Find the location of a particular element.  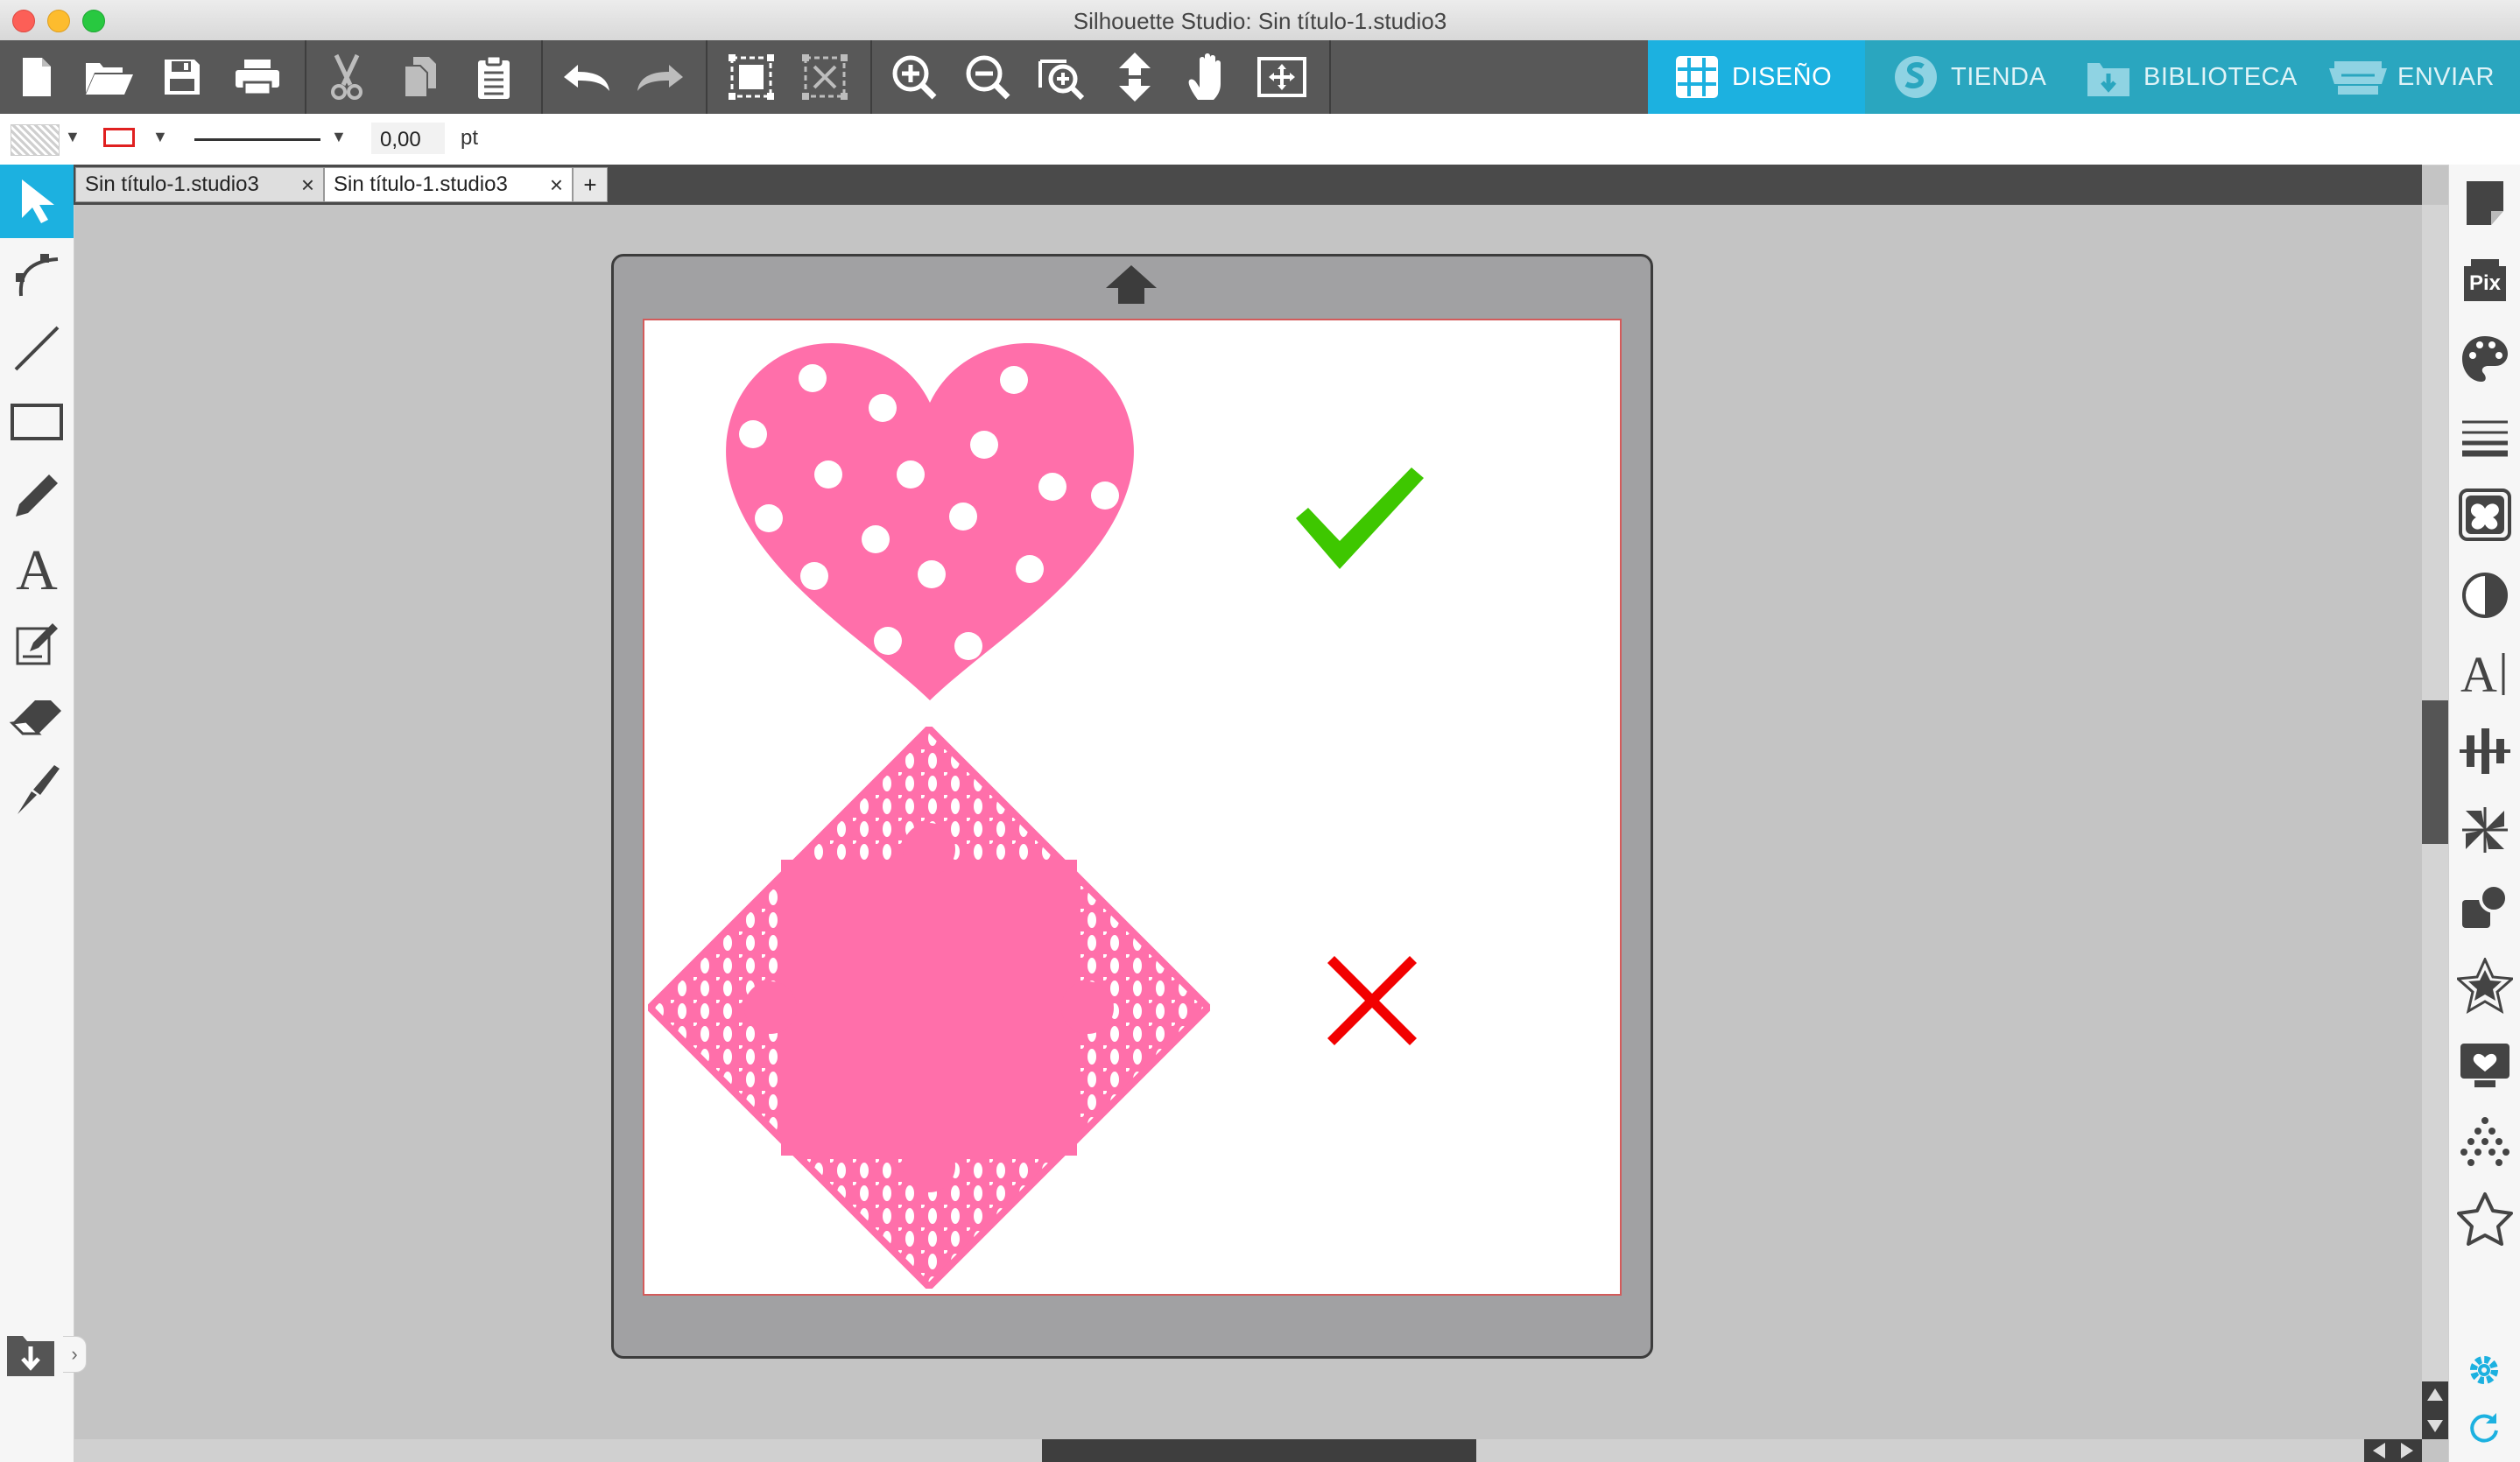

feed-direction-arrow-icon is located at coordinates (1131, 285).